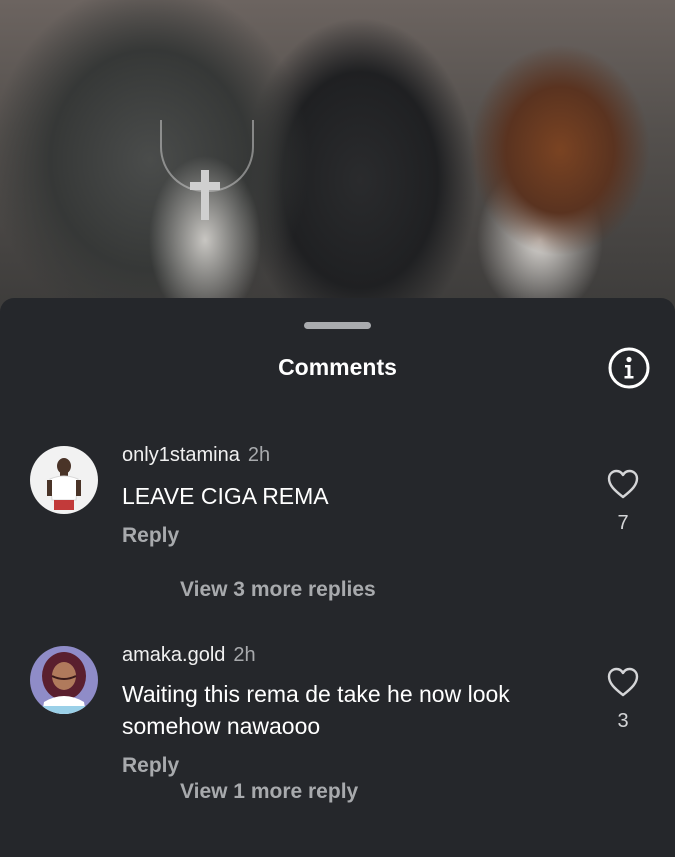  I want to click on sheet-drag-handle, so click(337, 325).